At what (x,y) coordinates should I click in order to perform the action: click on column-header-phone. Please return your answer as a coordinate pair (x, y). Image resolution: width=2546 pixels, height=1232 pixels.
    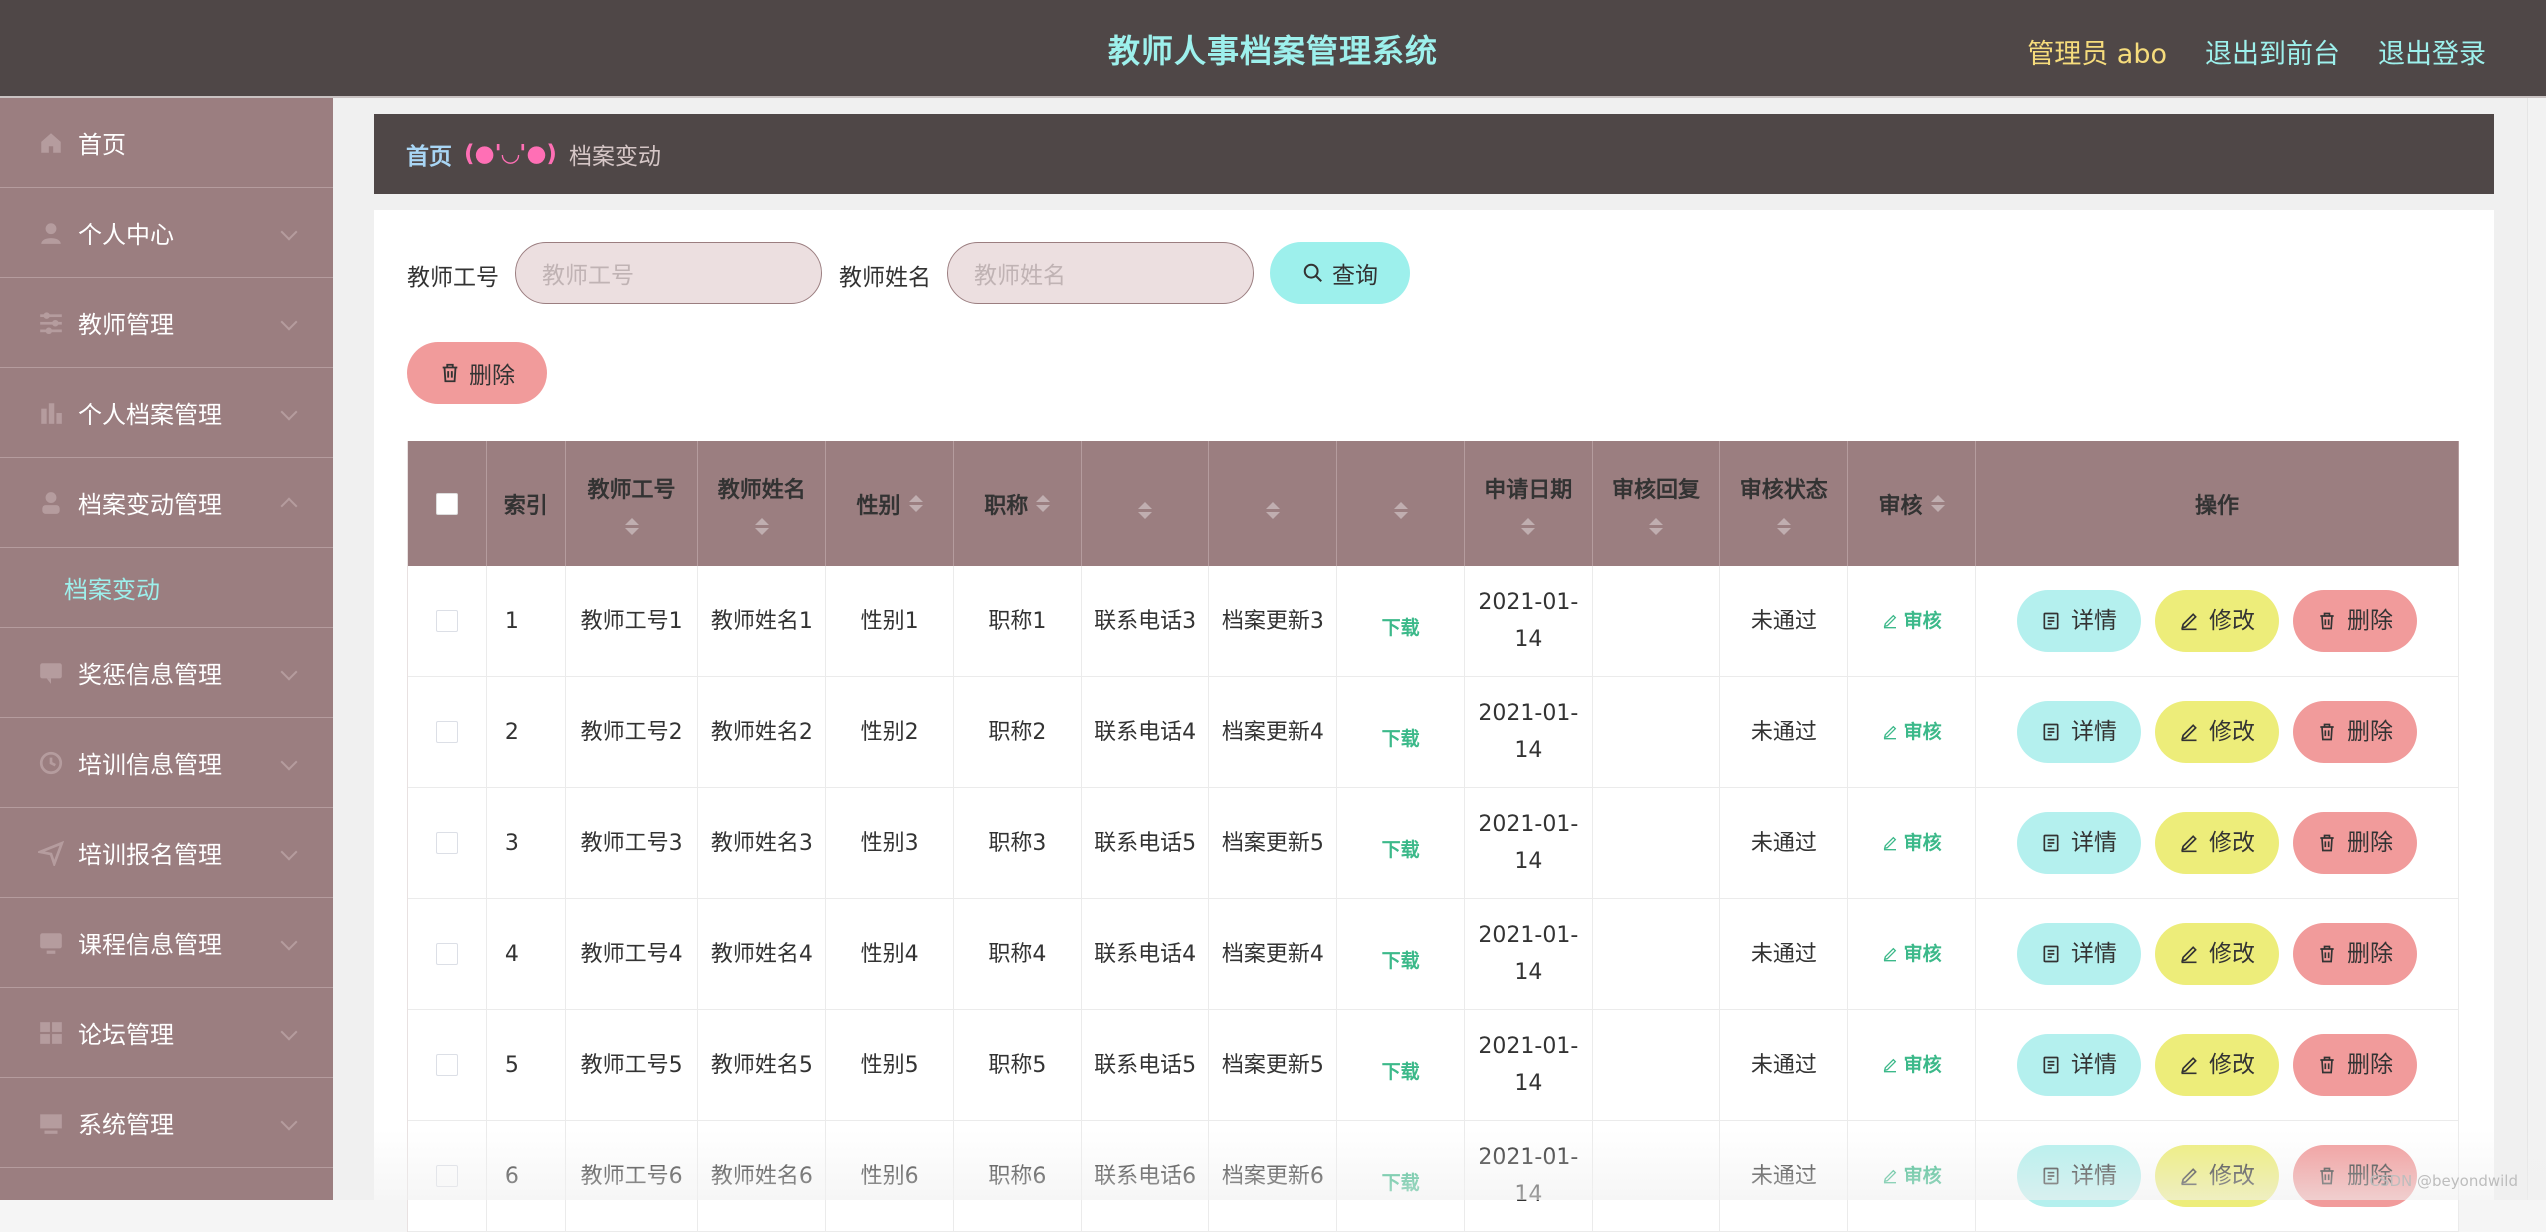
    Looking at the image, I should click on (1146, 503).